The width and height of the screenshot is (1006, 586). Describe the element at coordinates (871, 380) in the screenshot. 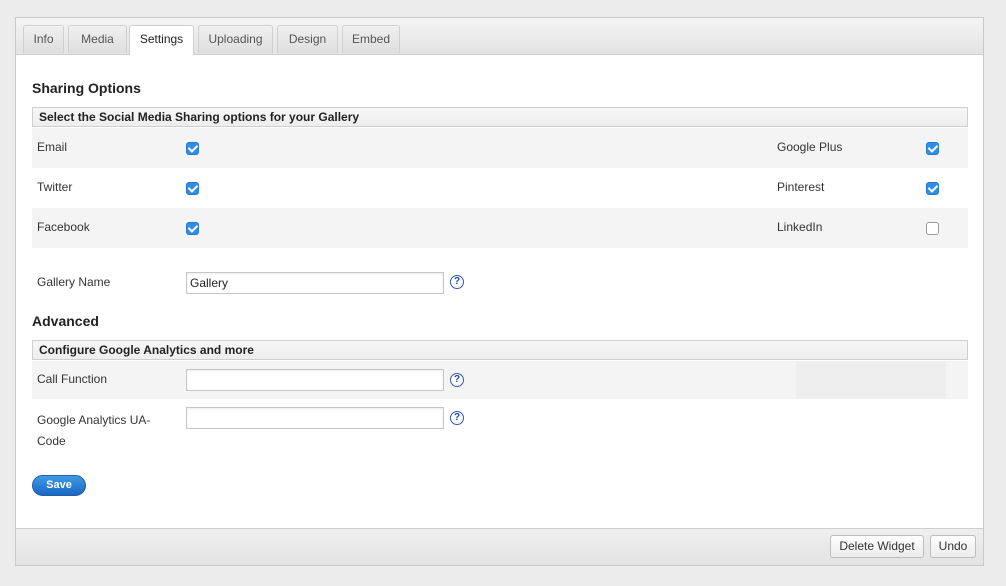

I see `row-stripe` at that location.